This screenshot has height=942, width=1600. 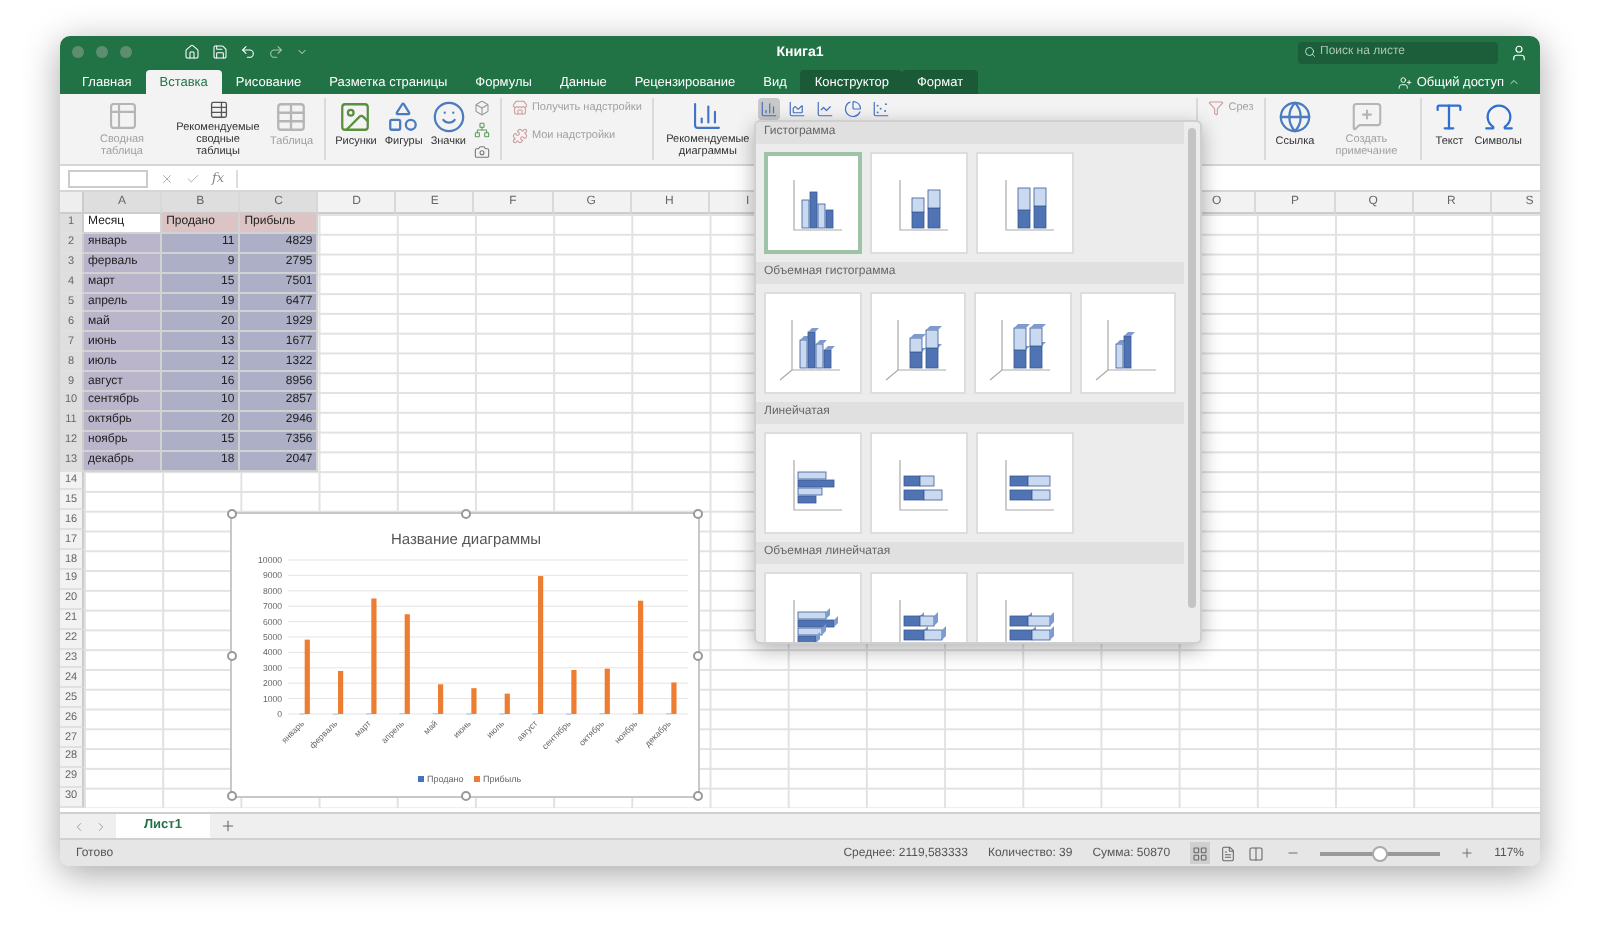 I want to click on line-chart-icon, so click(x=824, y=109).